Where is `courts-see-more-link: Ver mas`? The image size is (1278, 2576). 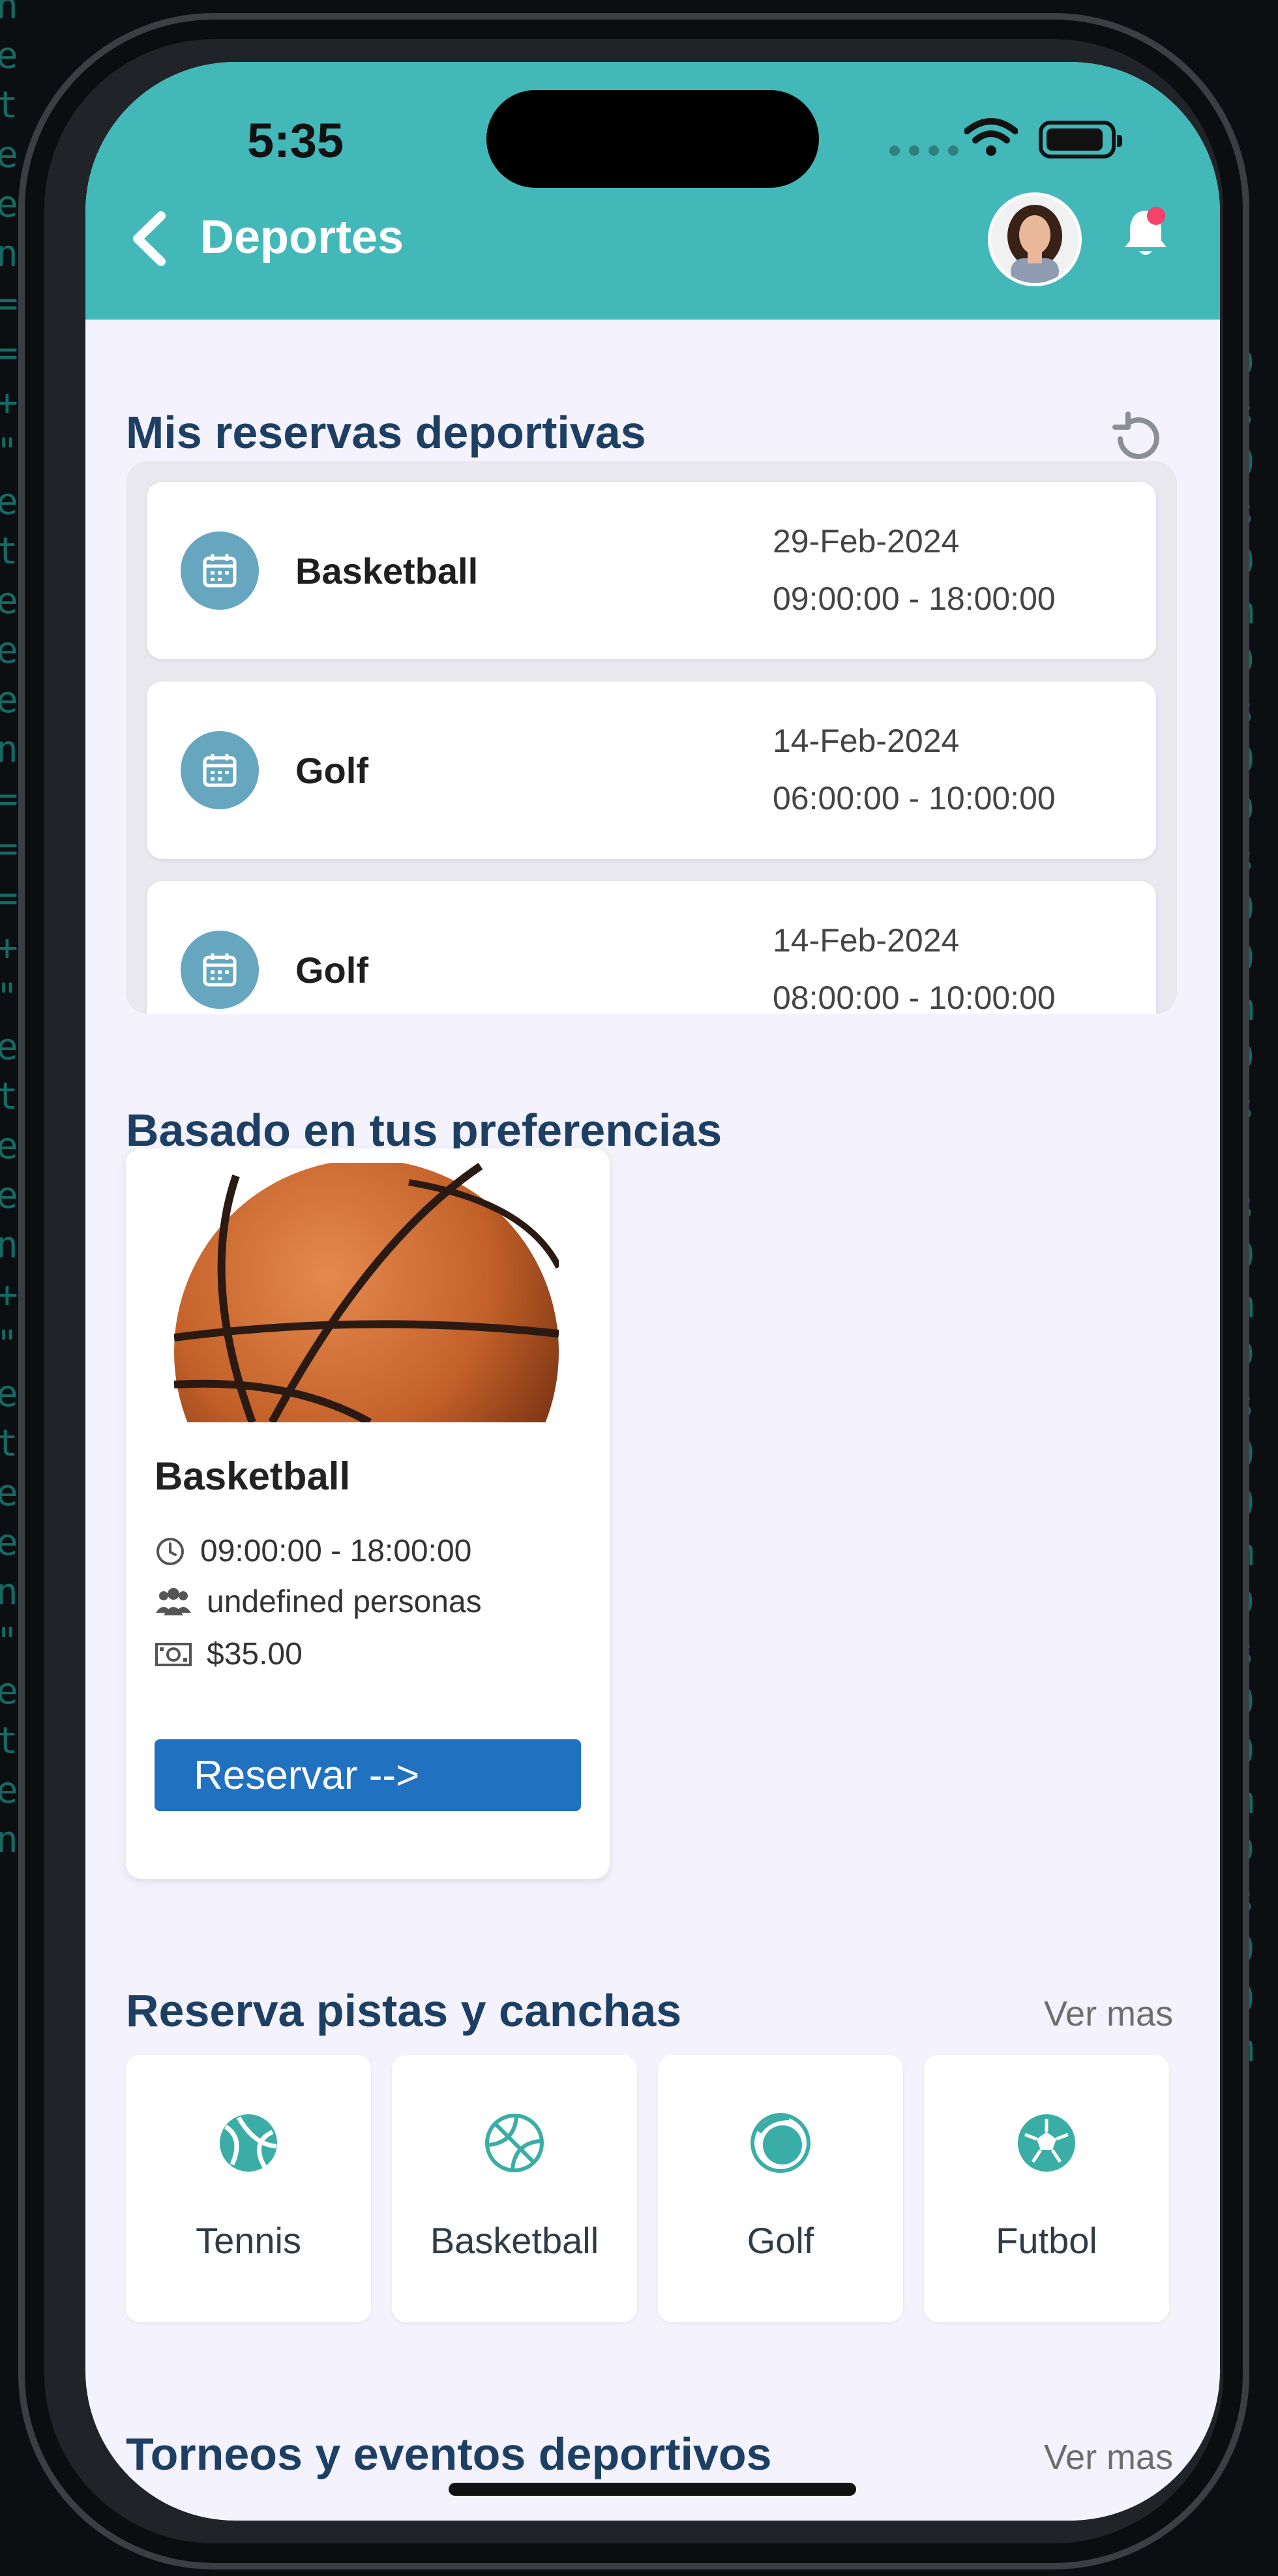 courts-see-more-link: Ver mas is located at coordinates (1108, 2014).